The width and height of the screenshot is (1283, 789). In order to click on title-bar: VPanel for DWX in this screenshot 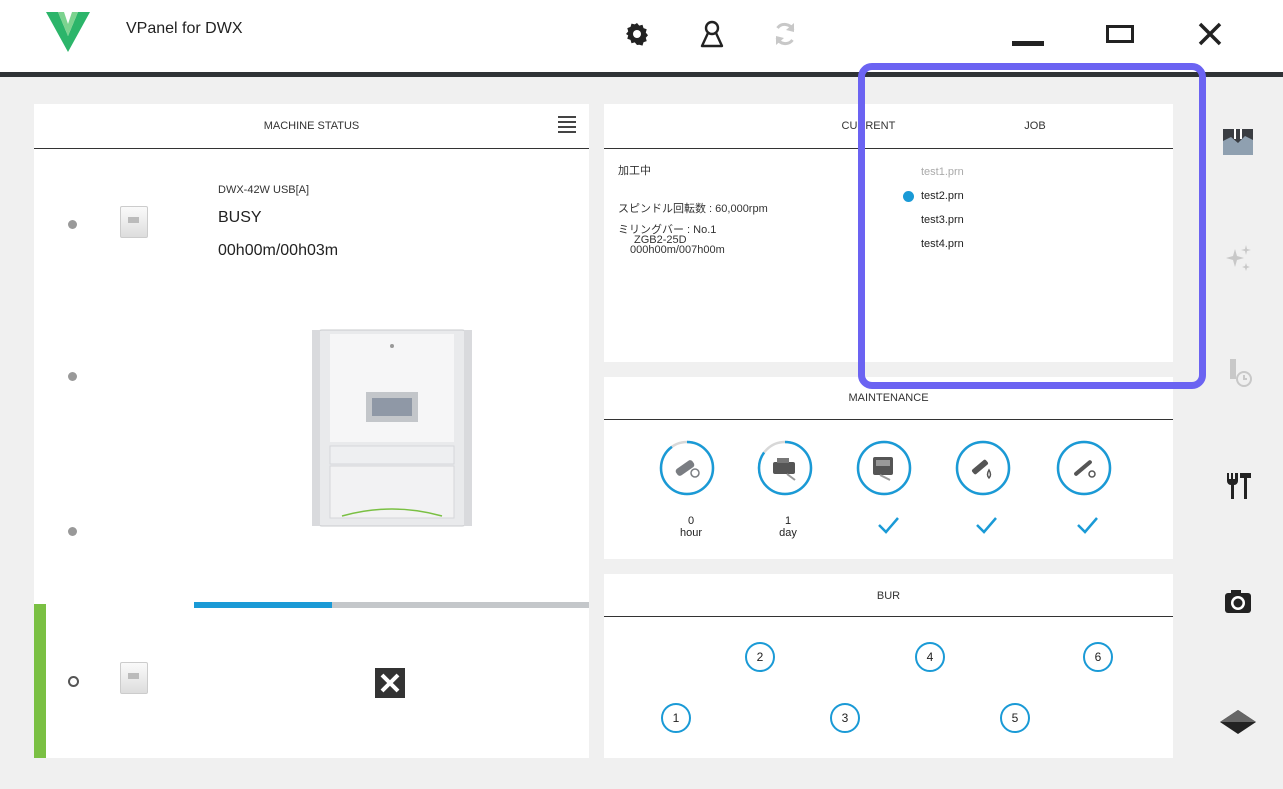, I will do `click(641, 36)`.